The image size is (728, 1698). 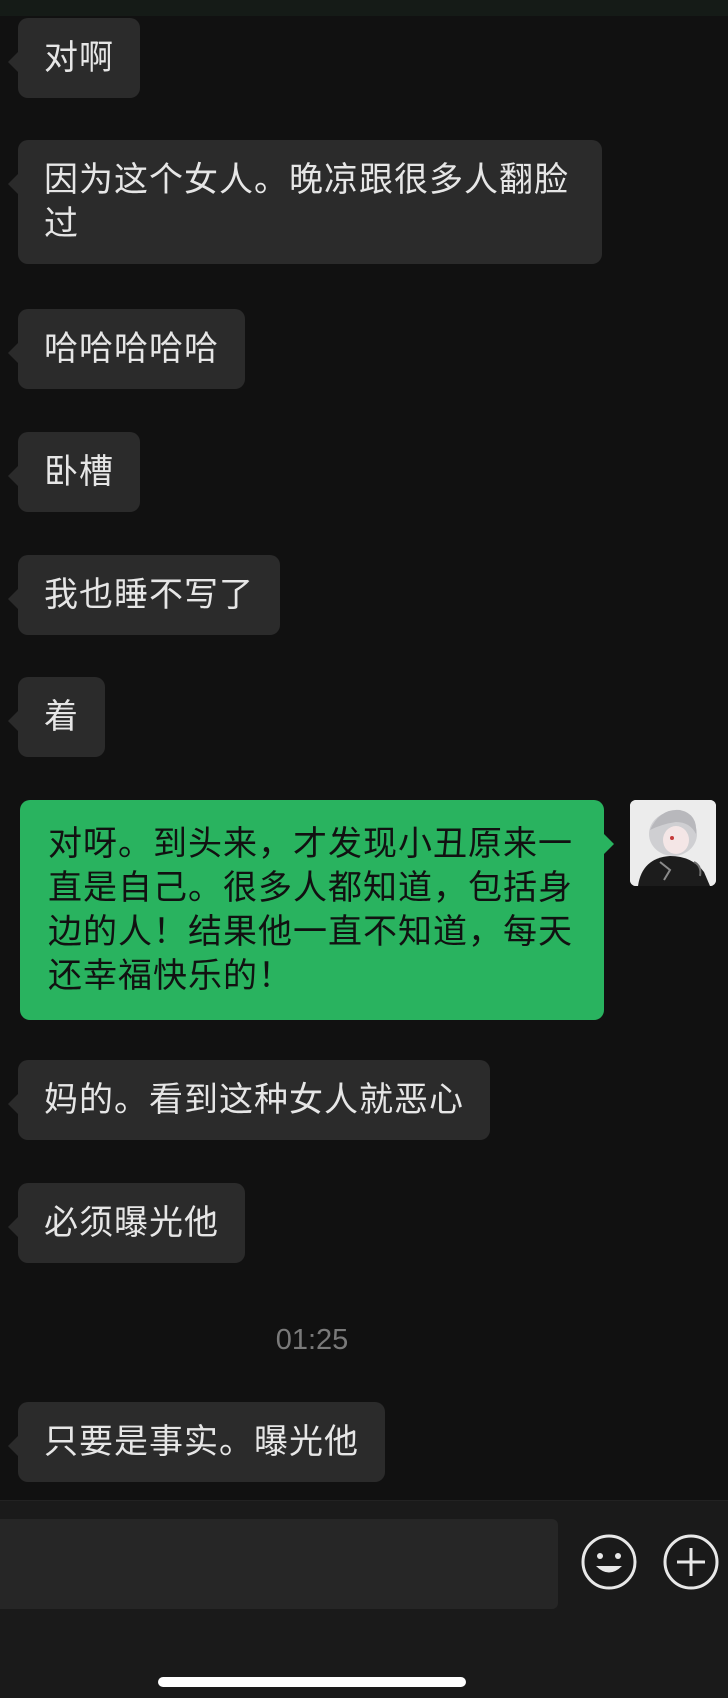 I want to click on message-bubble-received: 只要是事实。曝光他, so click(x=196, y=1442).